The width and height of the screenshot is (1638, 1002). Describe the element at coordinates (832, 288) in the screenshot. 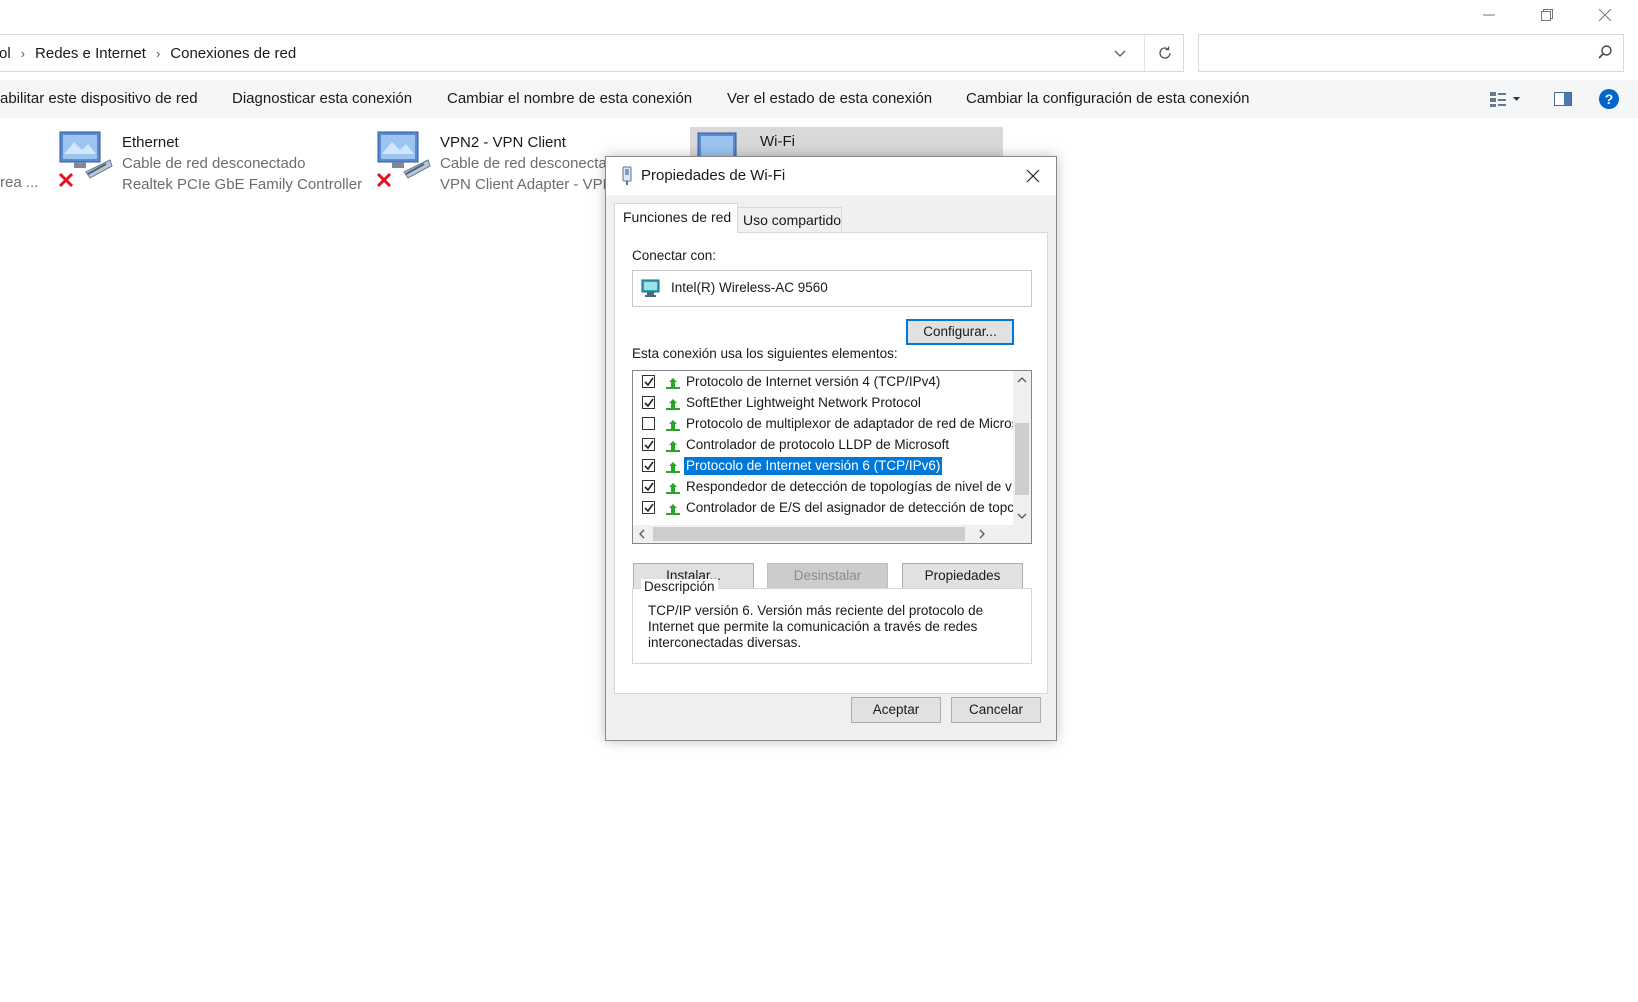

I see `adapter-field: Intel(R) Wireless-AC 9560` at that location.